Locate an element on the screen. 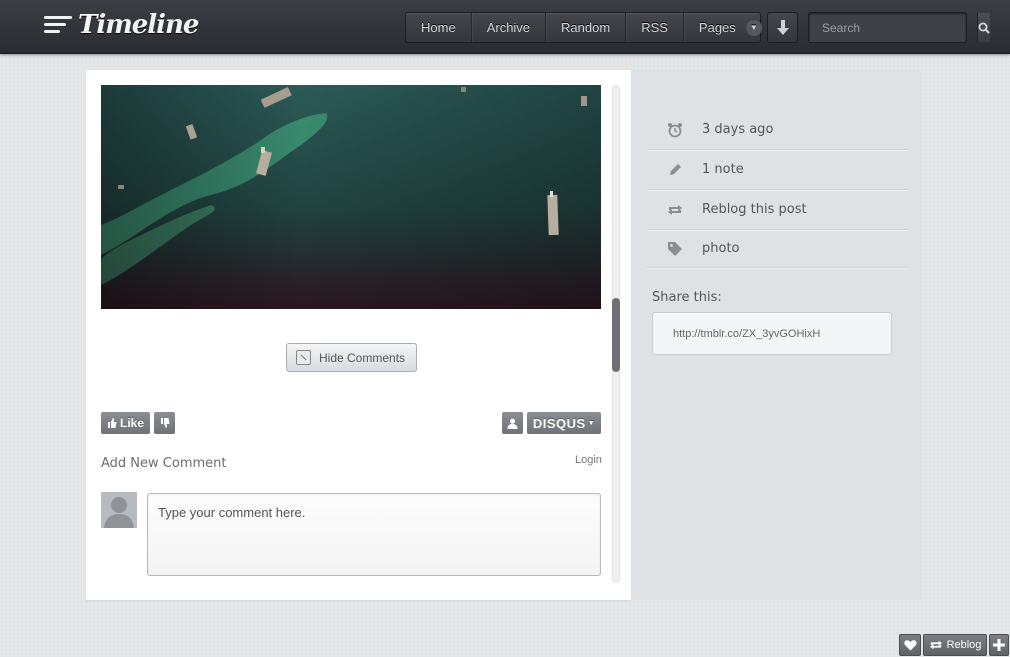 This screenshot has width=1010, height=657. share-url-field is located at coordinates (772, 333).